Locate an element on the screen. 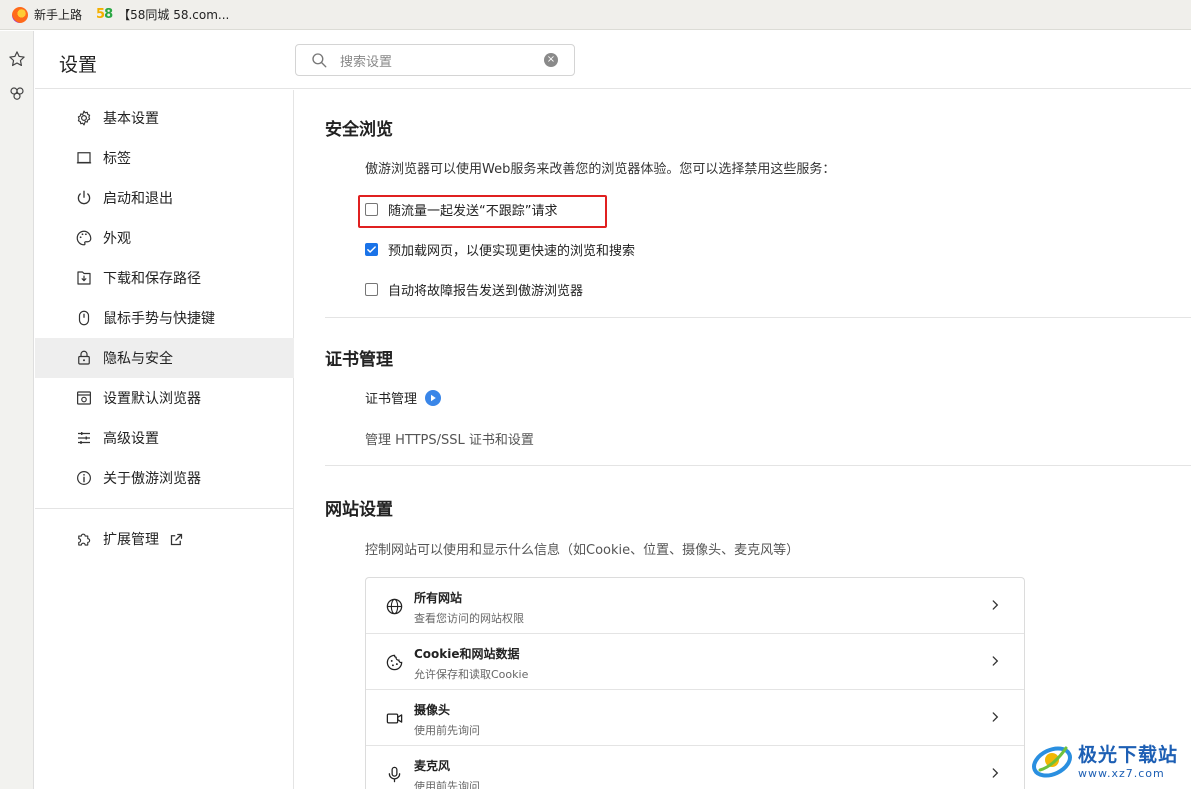  firefox-icon is located at coordinates (20, 14).